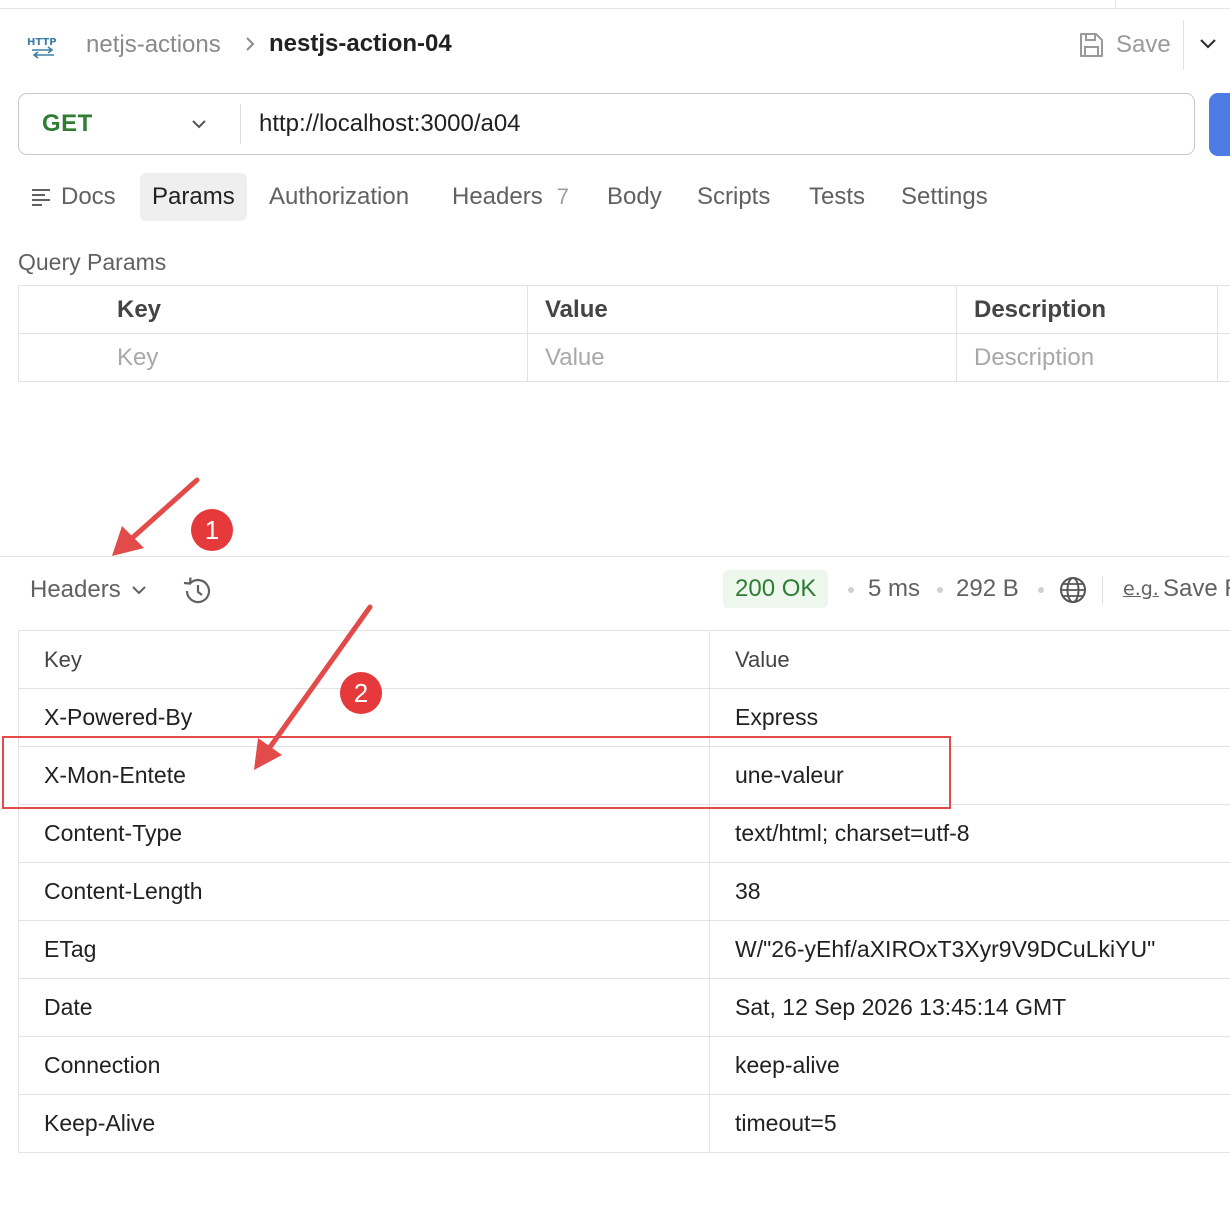 The height and width of the screenshot is (1211, 1230). What do you see at coordinates (1087, 309) in the screenshot?
I see `column-header-description: Description` at bounding box center [1087, 309].